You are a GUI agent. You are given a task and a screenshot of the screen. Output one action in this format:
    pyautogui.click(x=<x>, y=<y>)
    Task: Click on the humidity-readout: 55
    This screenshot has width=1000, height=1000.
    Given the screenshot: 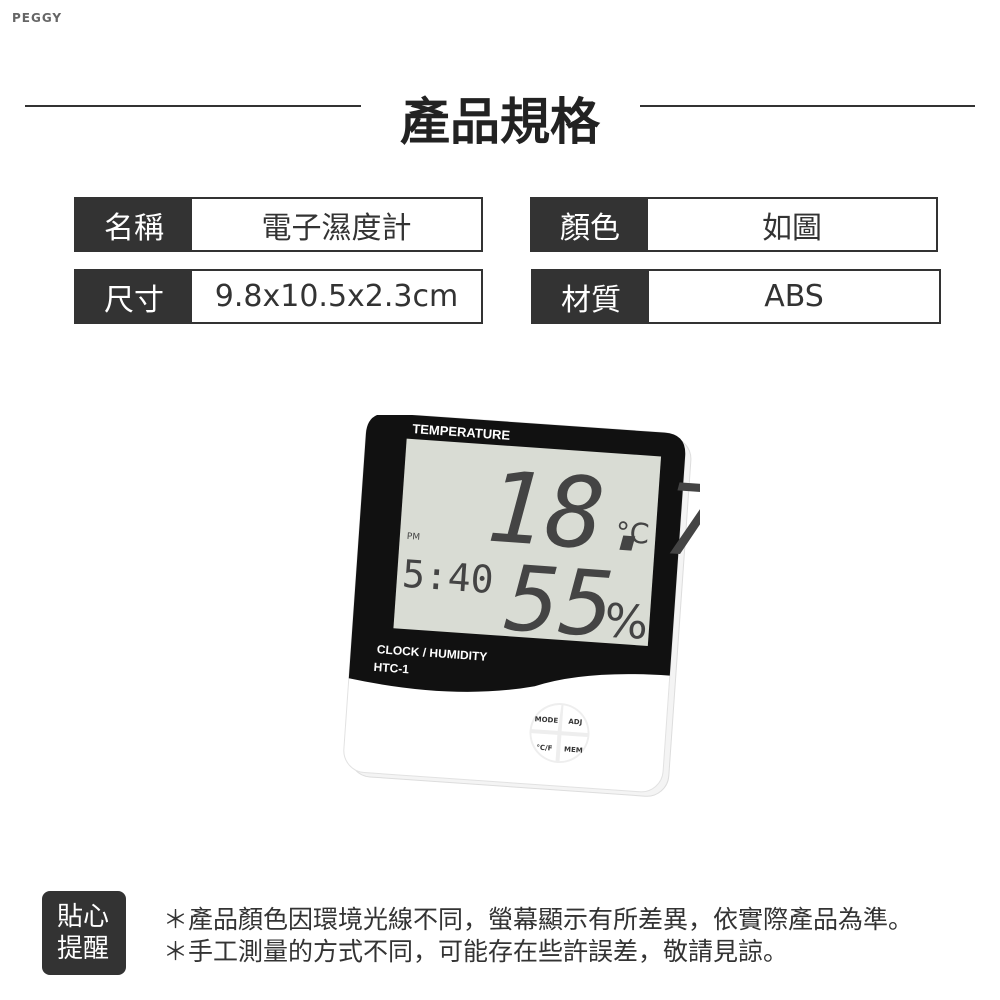 What is the action you would take?
    pyautogui.click(x=559, y=602)
    